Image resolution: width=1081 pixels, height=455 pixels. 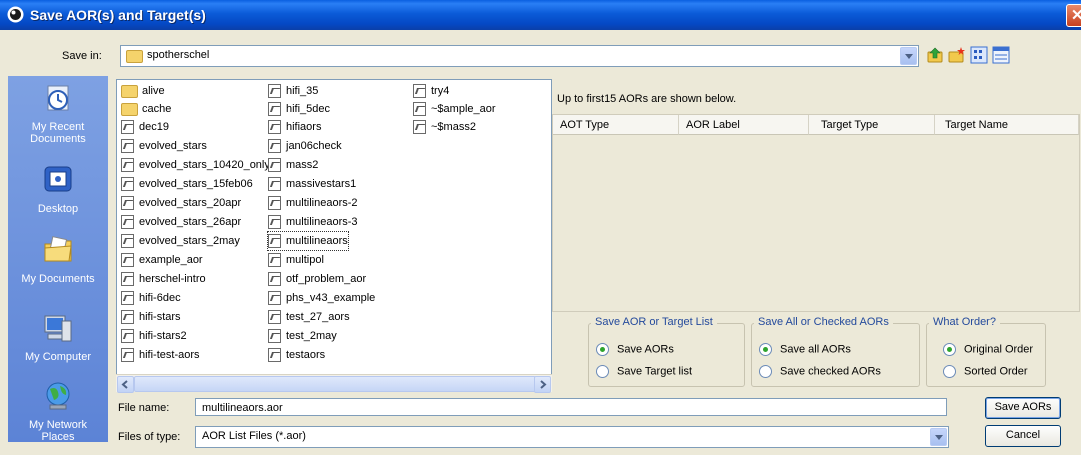 What do you see at coordinates (540, 15) in the screenshot?
I see `title-bar: Save AOR(s) and Target(s) ✕` at bounding box center [540, 15].